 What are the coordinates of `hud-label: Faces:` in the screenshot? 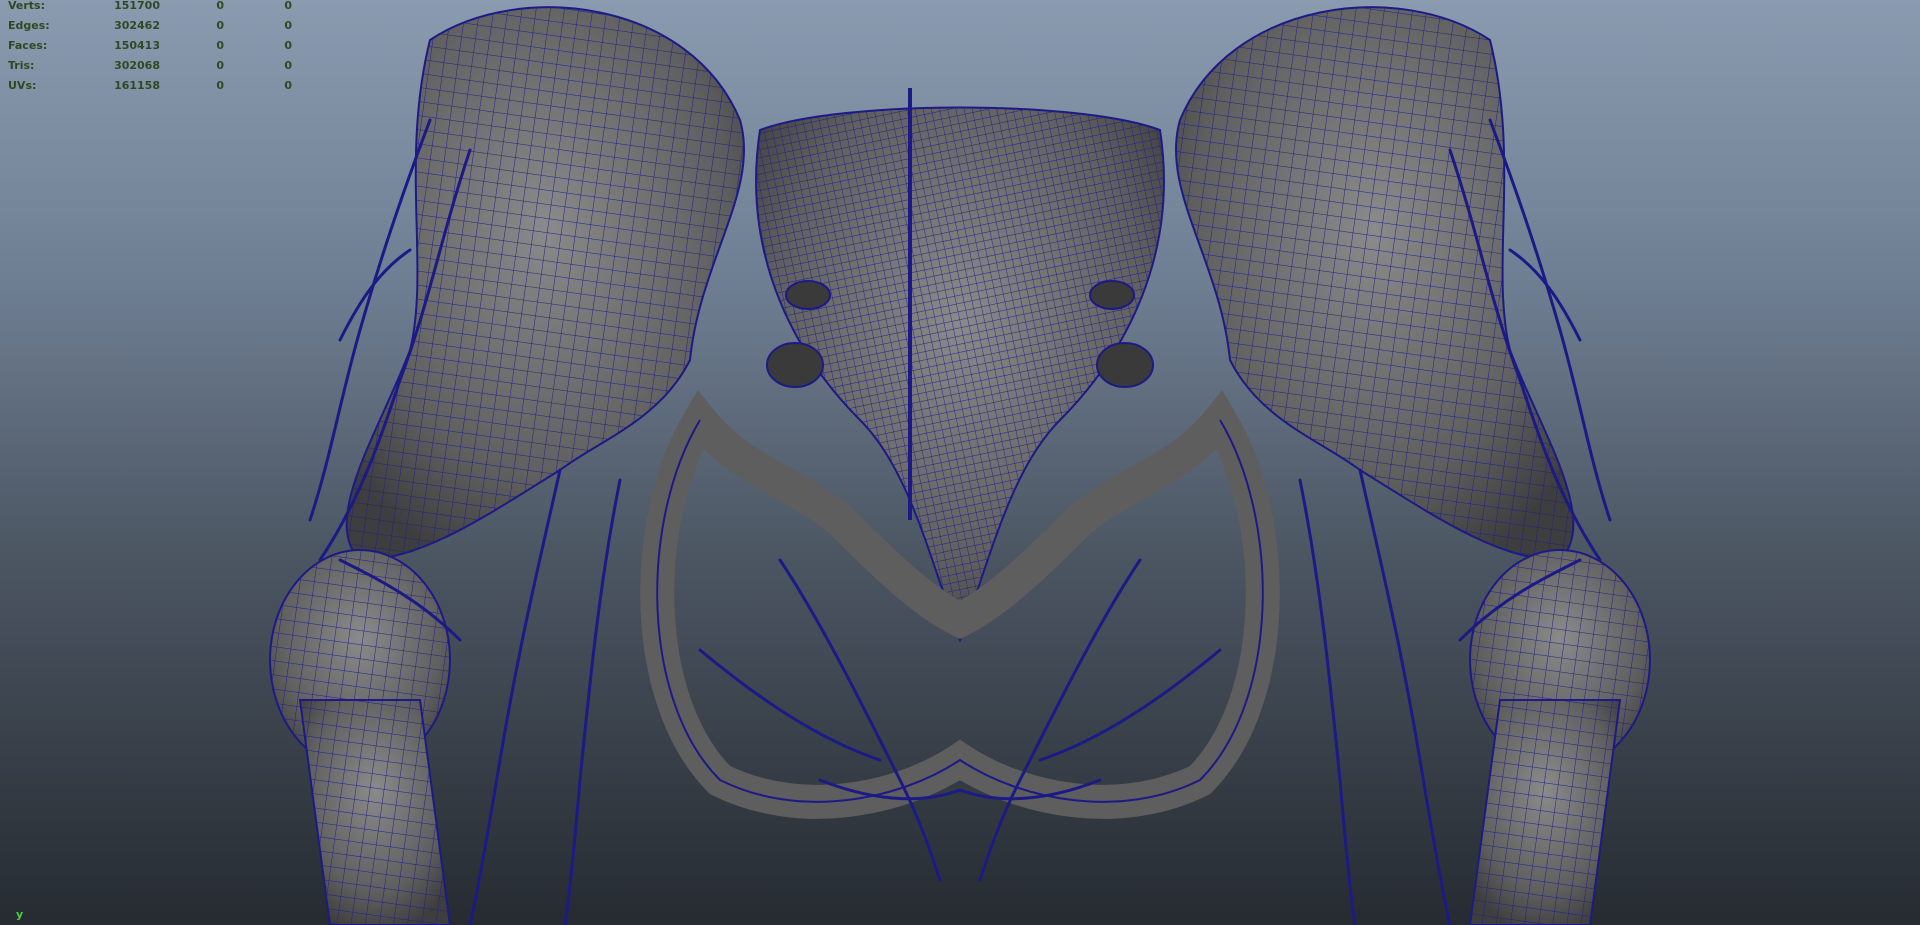 It's located at (28, 45).